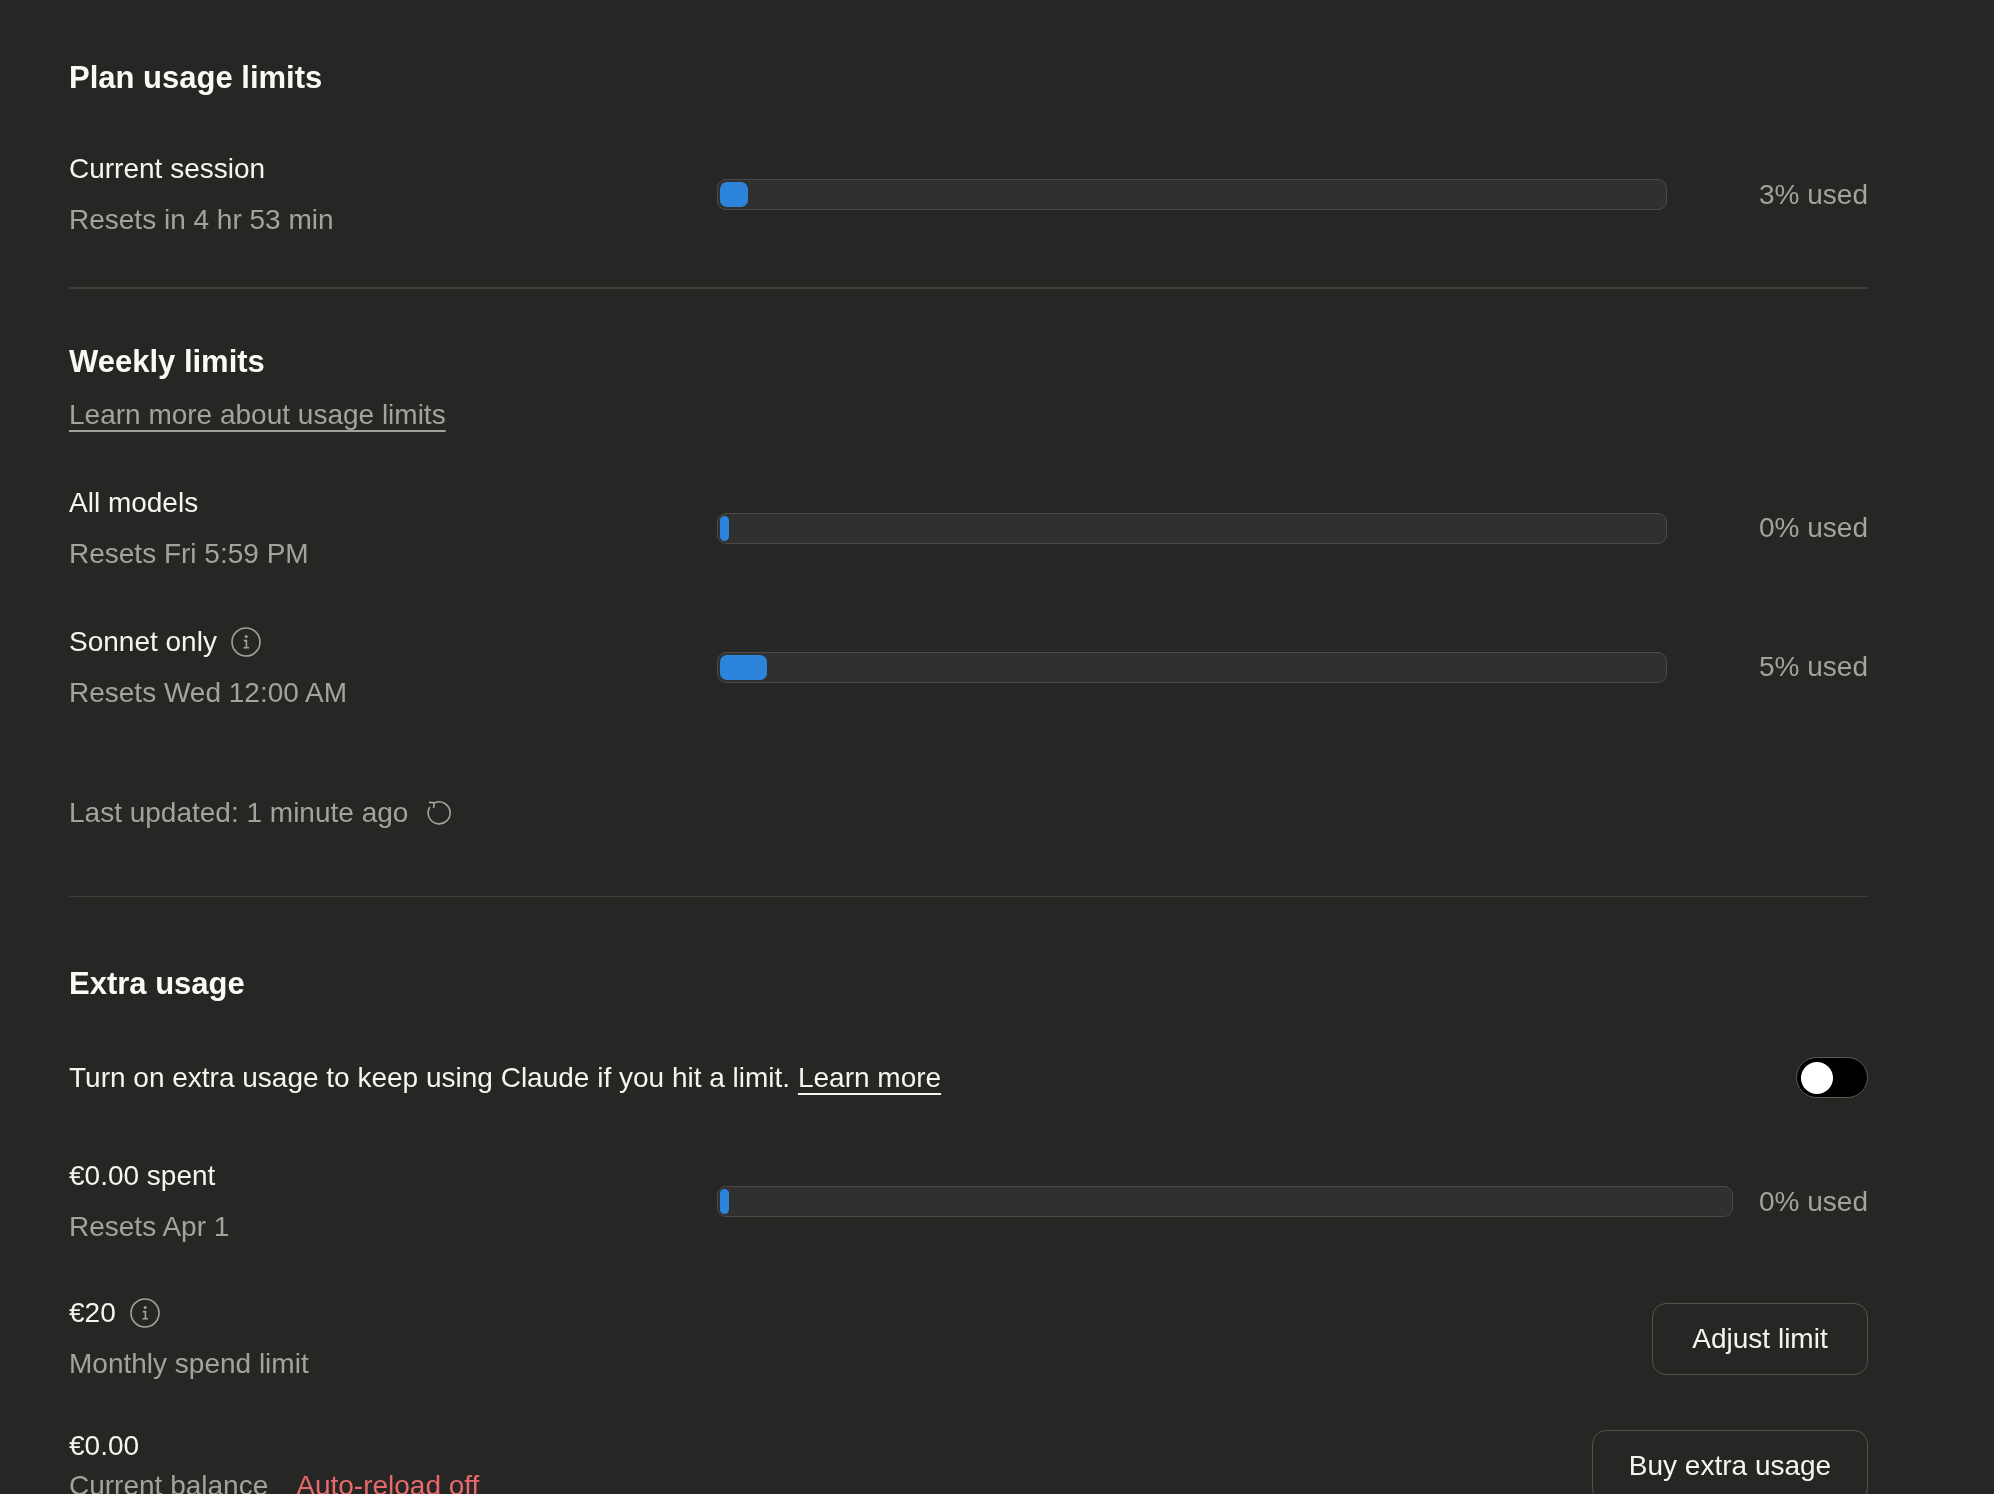  What do you see at coordinates (1813, 667) in the screenshot?
I see `usage-percent: 5% used` at bounding box center [1813, 667].